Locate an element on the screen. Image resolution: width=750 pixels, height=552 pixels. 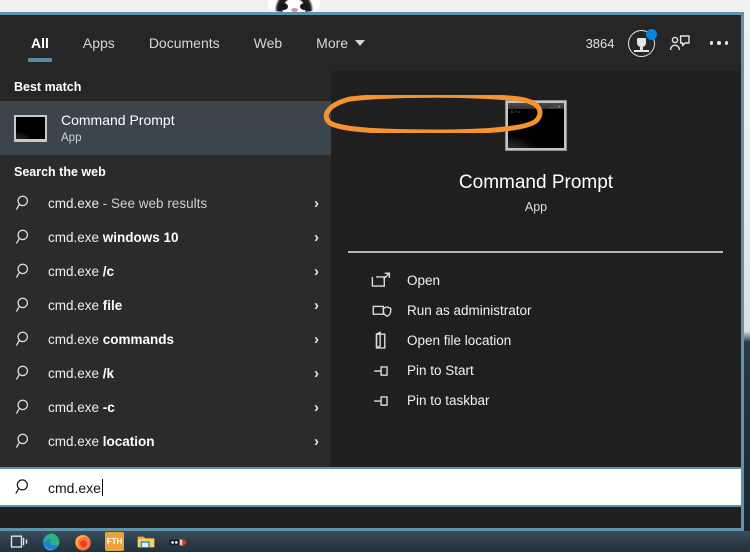
action-label: Open is located at coordinates (424, 280).